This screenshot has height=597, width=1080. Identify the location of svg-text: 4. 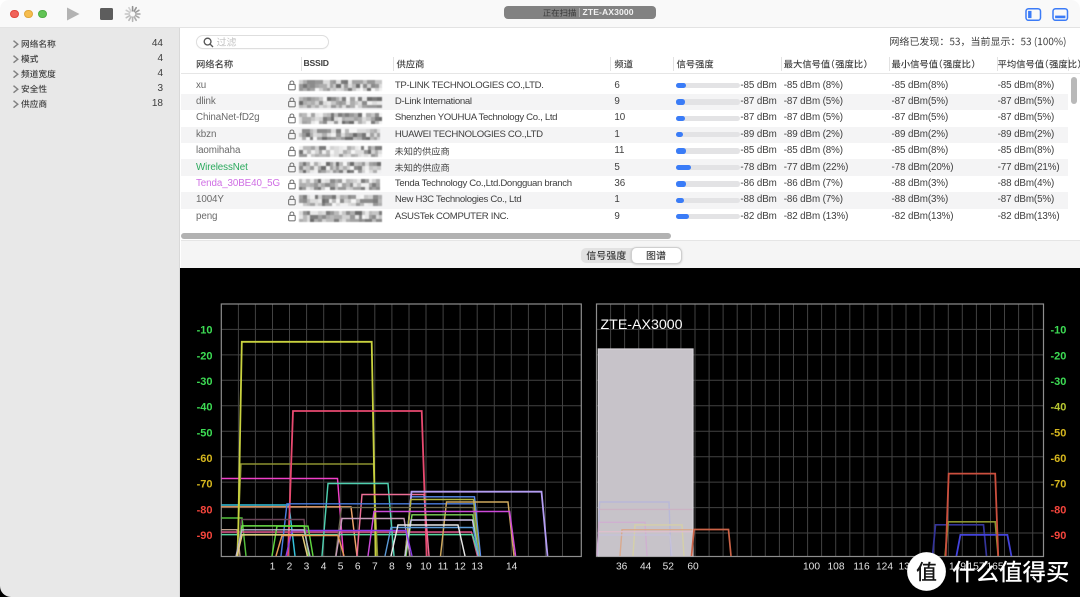
(324, 566).